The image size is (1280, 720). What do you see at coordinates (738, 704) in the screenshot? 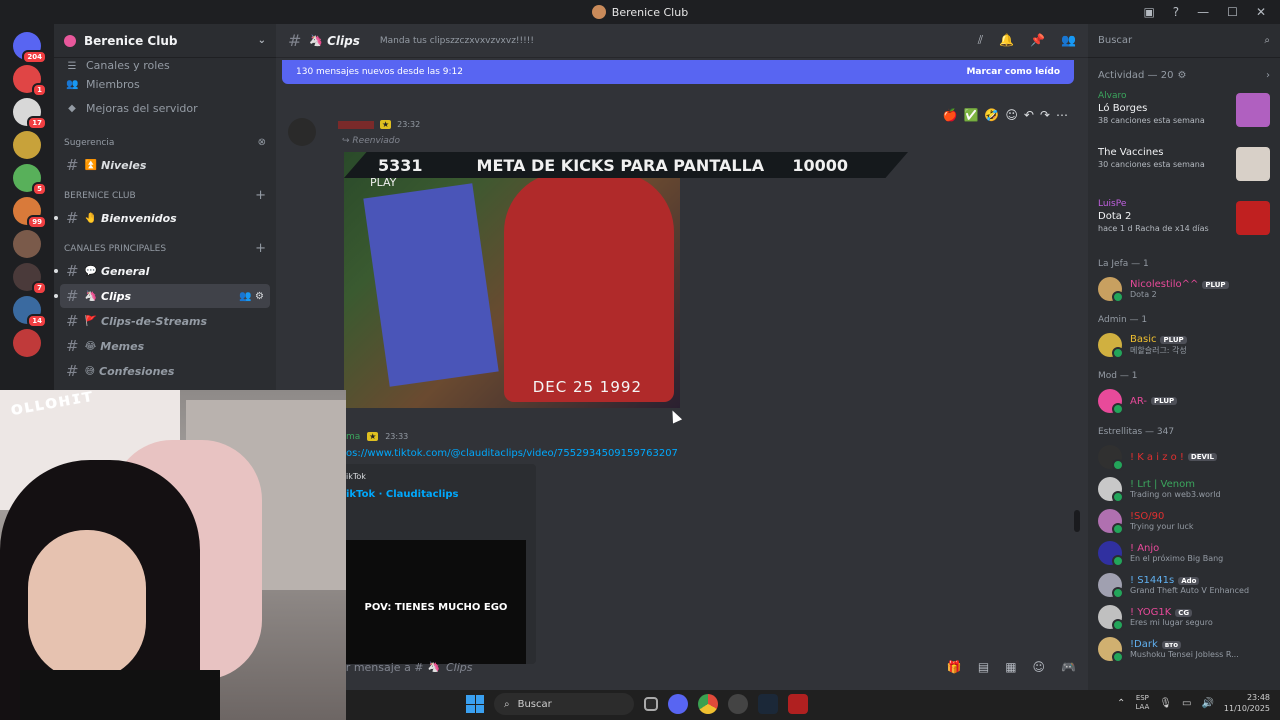
I see `obs-app-icon` at bounding box center [738, 704].